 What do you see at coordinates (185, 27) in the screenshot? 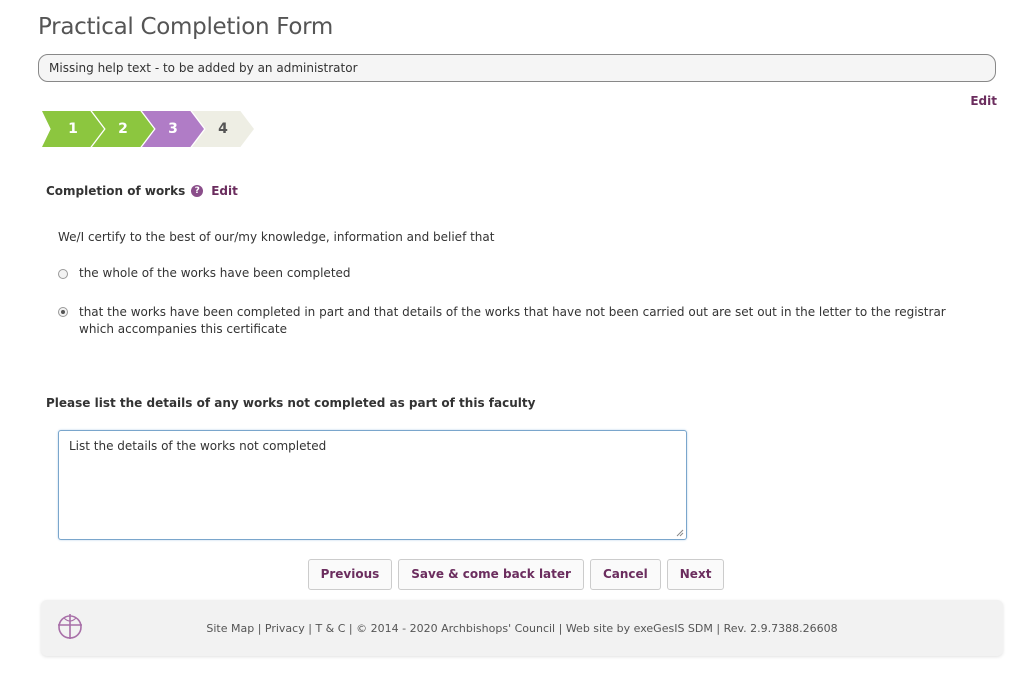
I see `page-title: Practical Completion Form` at bounding box center [185, 27].